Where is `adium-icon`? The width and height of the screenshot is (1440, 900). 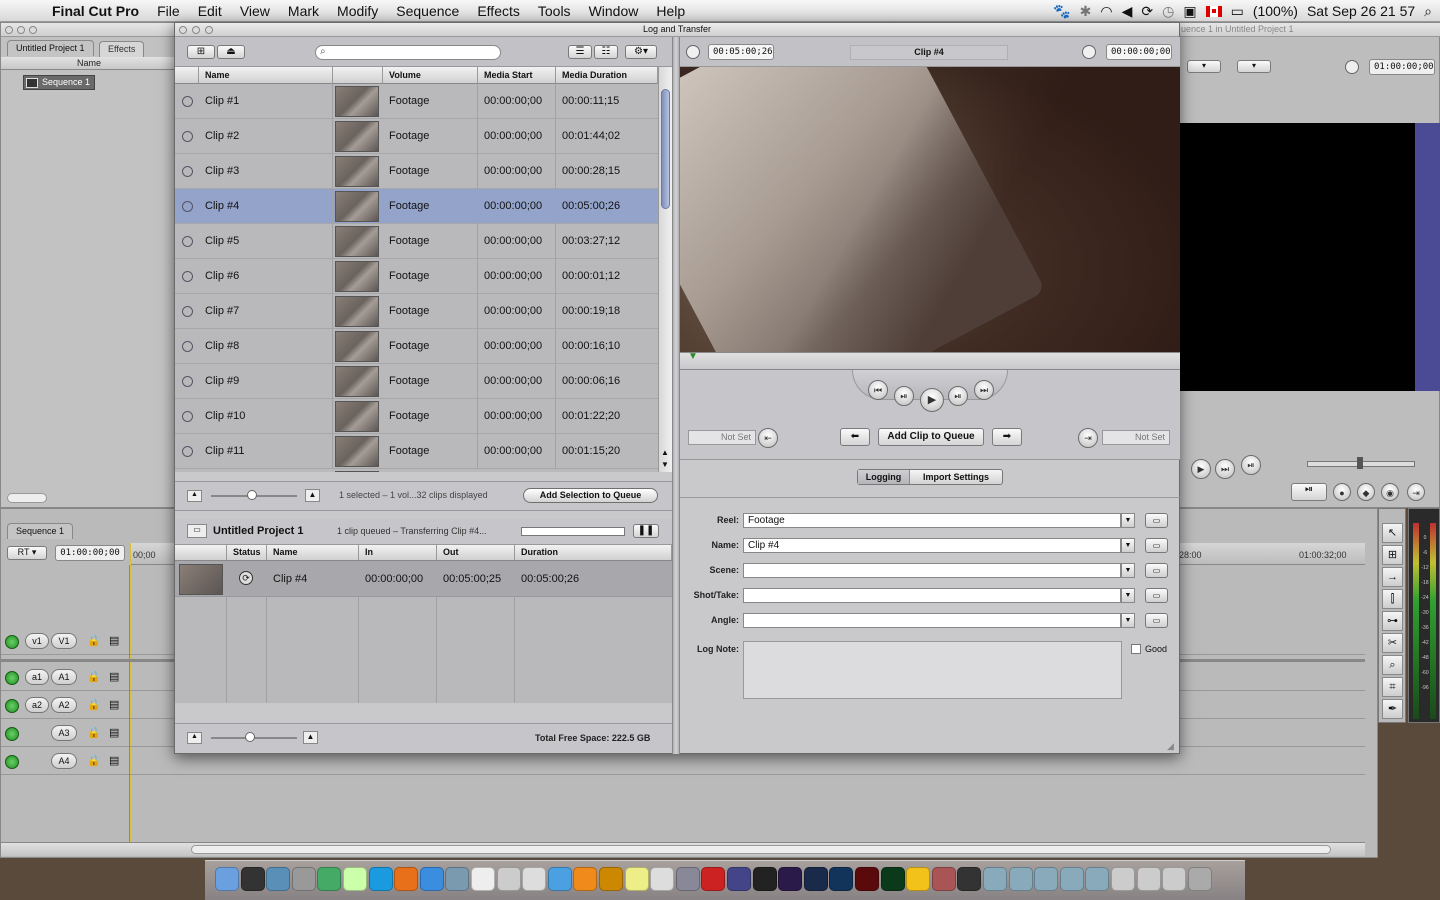 adium-icon is located at coordinates (918, 879).